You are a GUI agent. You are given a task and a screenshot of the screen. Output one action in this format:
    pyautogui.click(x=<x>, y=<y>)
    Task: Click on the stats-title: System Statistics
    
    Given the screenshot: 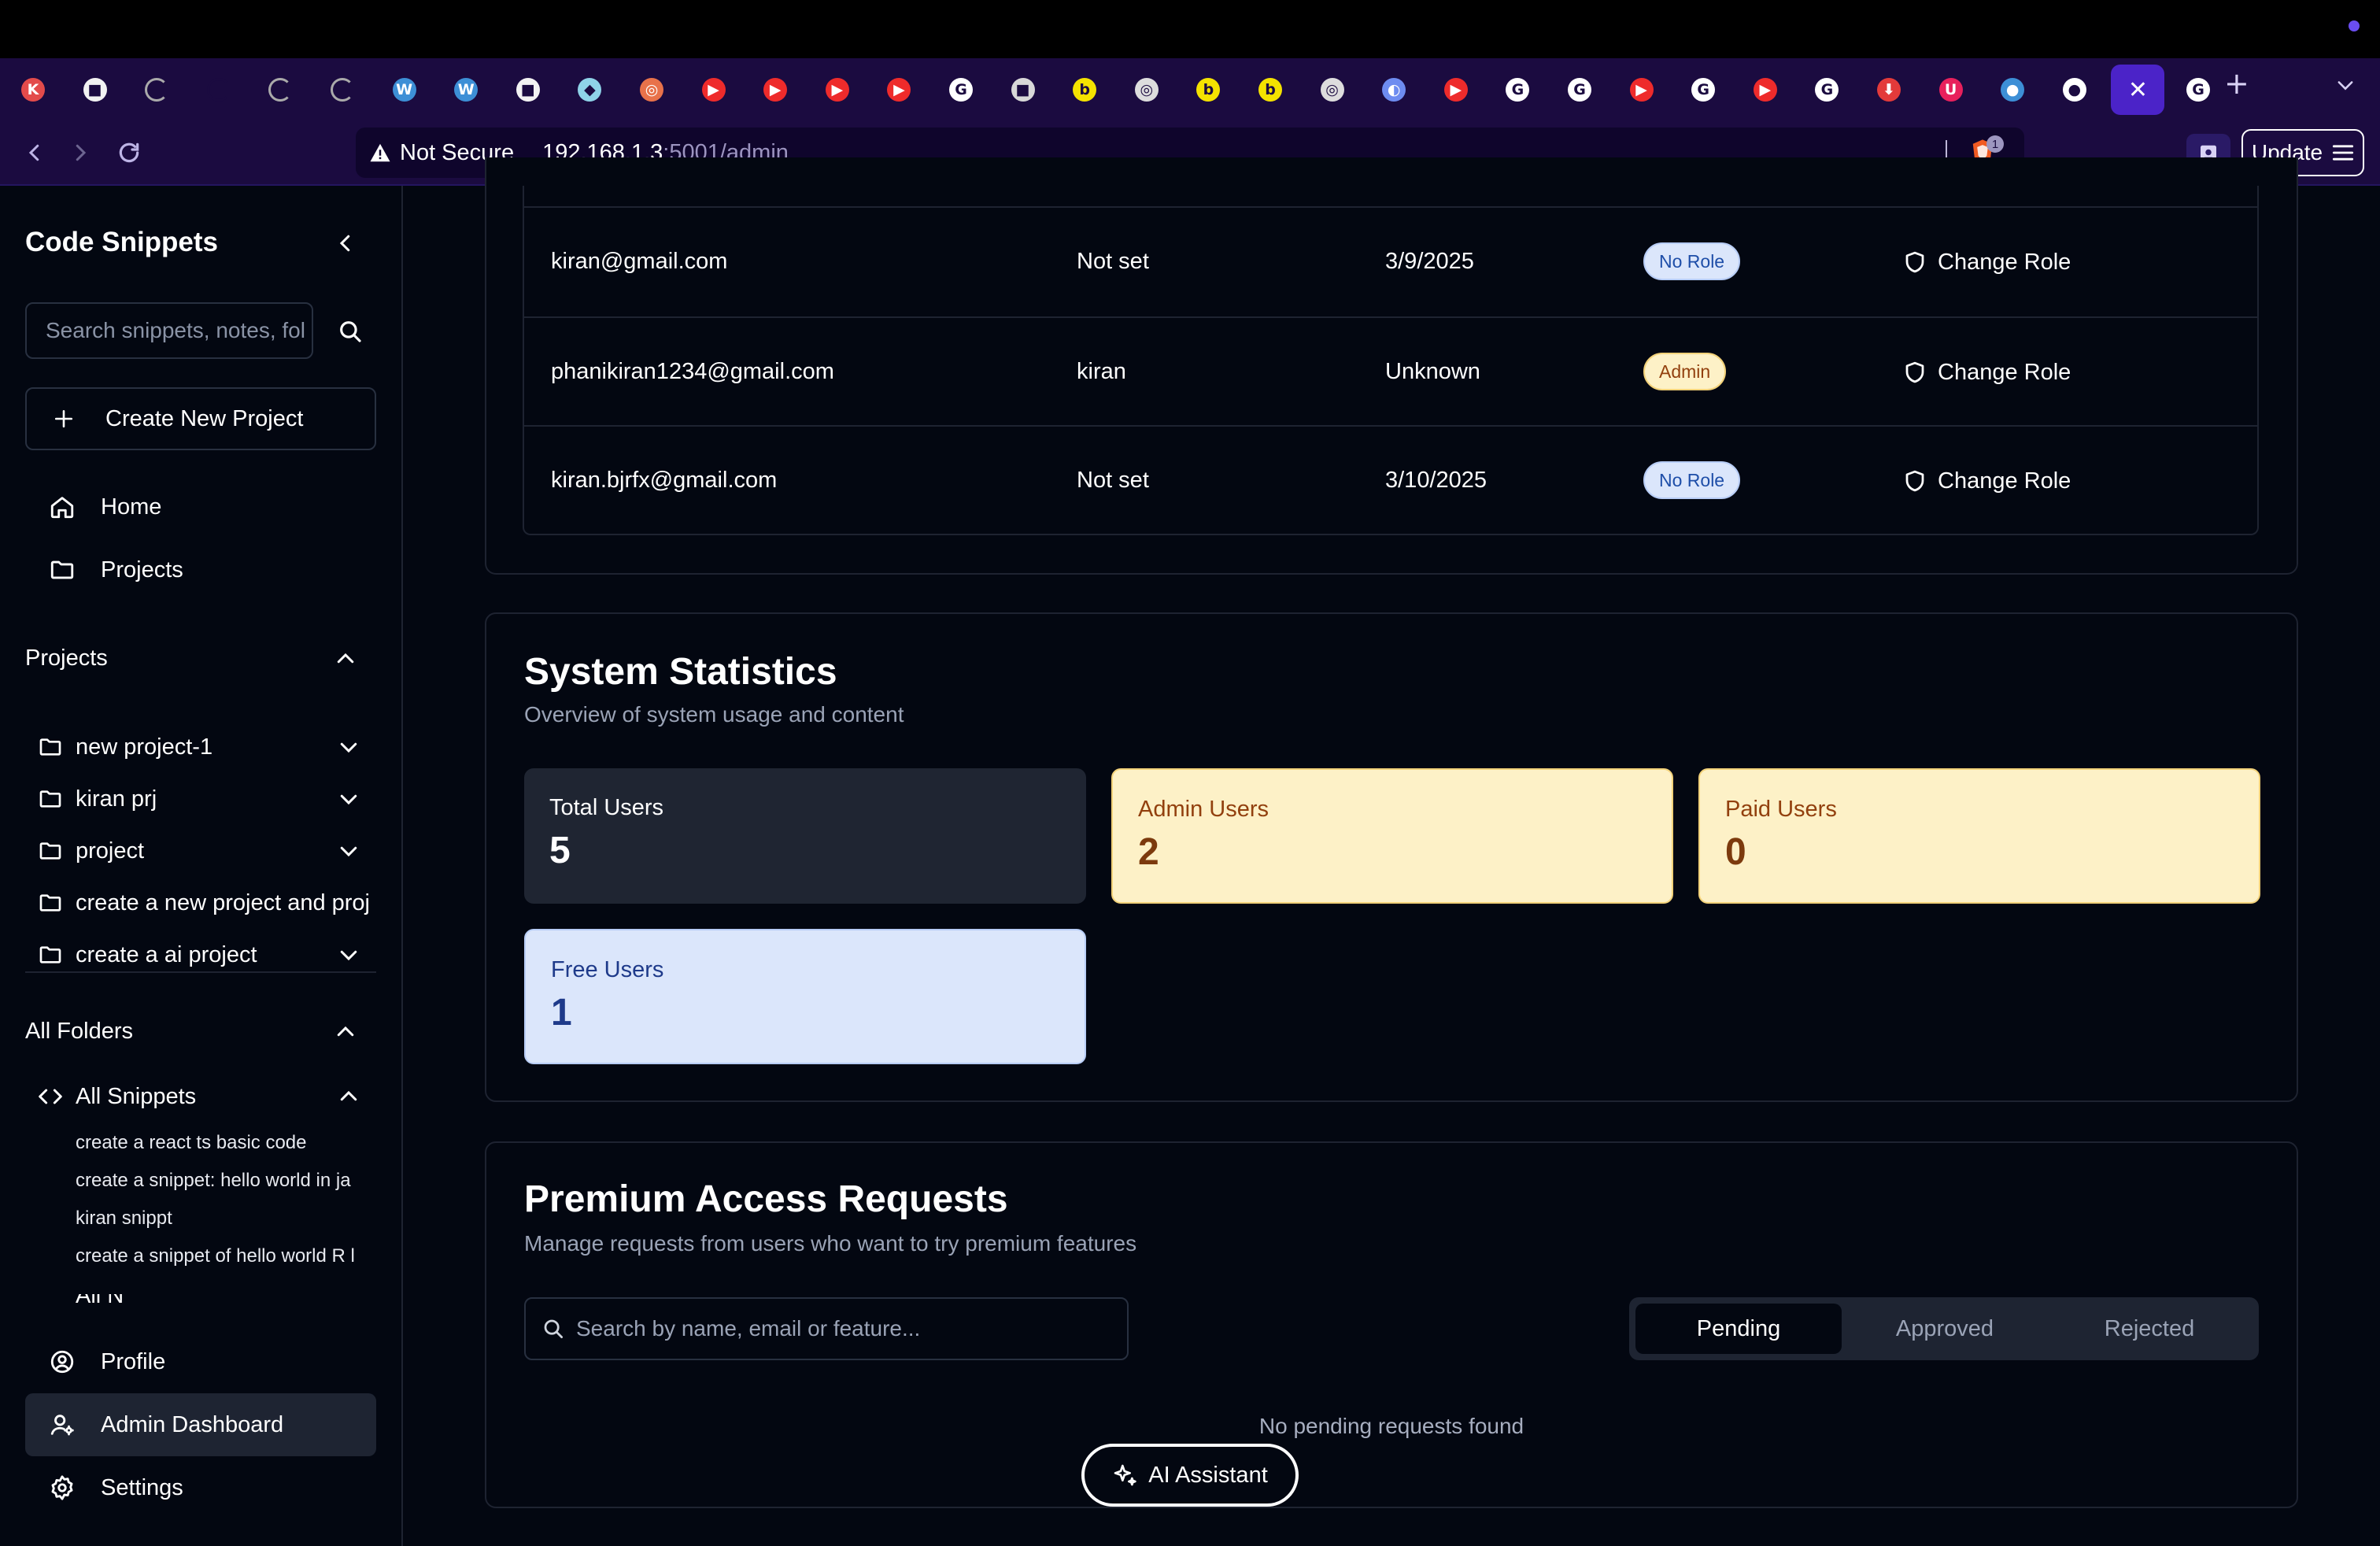 What is the action you would take?
    pyautogui.click(x=680, y=672)
    